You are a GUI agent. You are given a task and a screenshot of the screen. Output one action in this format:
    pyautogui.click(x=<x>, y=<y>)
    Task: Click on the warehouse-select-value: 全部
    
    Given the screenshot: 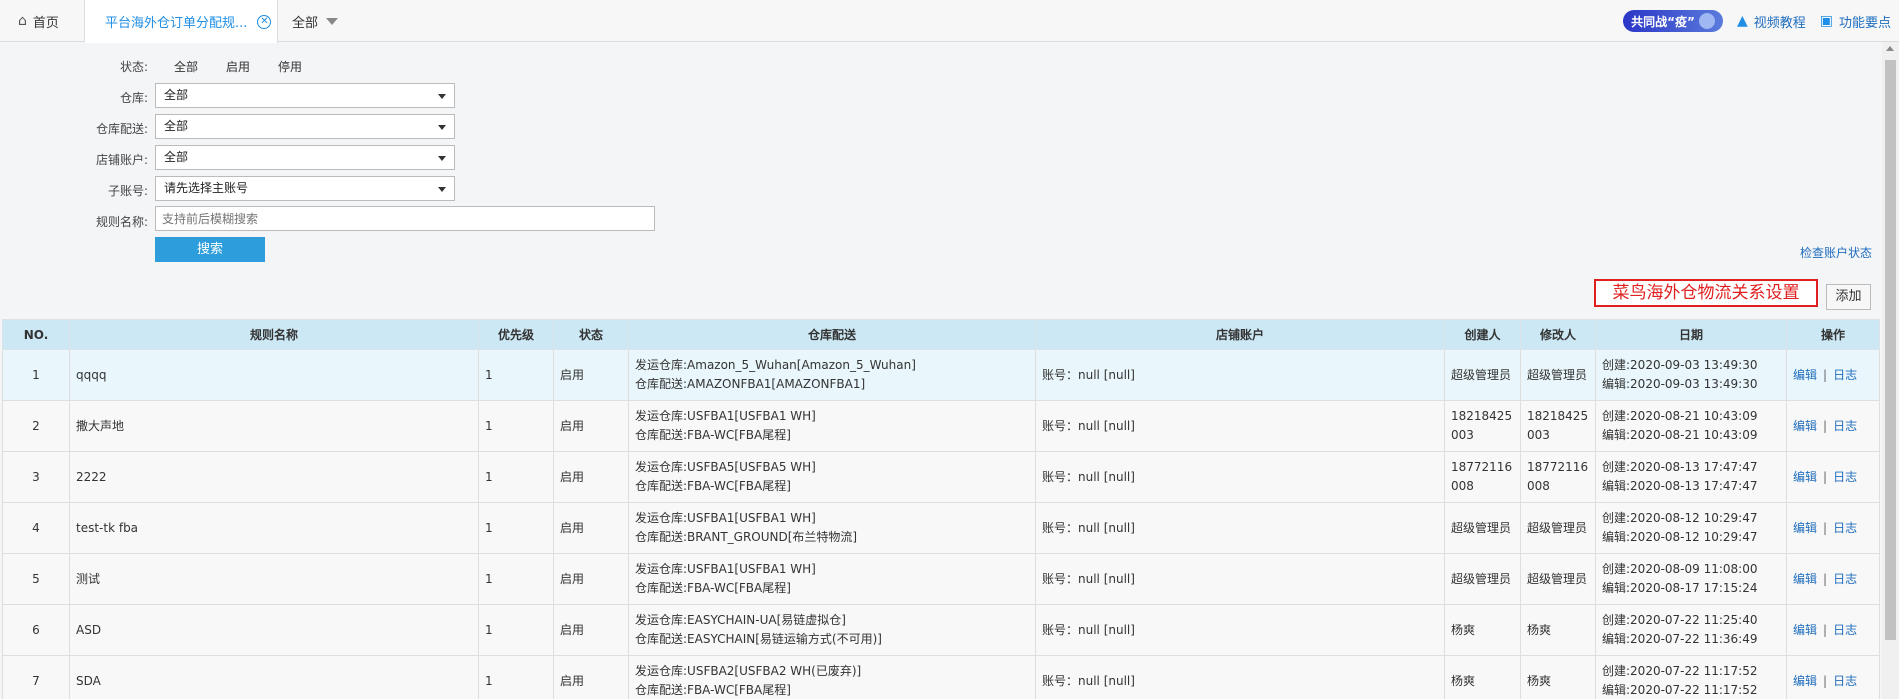 What is the action you would take?
    pyautogui.click(x=176, y=95)
    